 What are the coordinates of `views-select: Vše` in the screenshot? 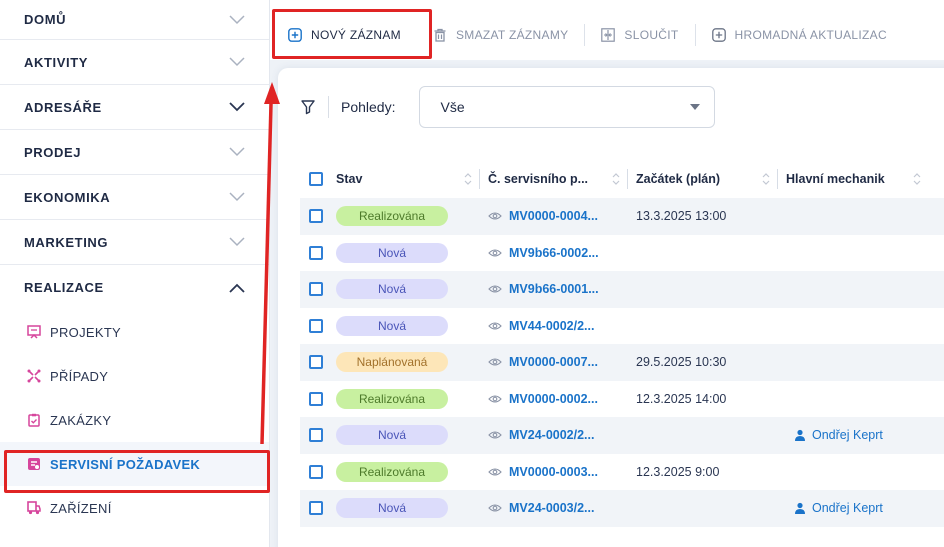 It's located at (567, 107).